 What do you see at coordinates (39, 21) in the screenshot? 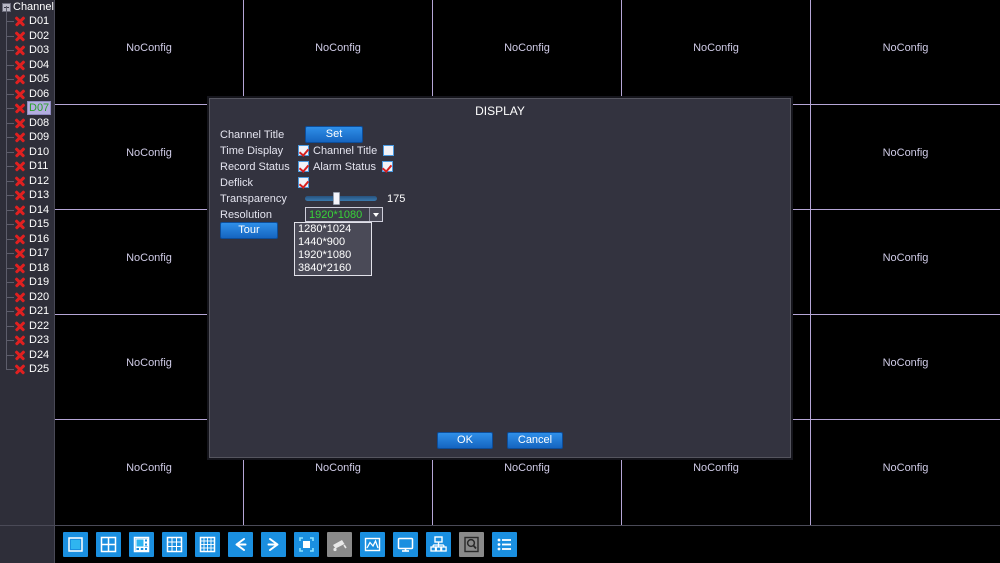
I see `channel-item-label: D01` at bounding box center [39, 21].